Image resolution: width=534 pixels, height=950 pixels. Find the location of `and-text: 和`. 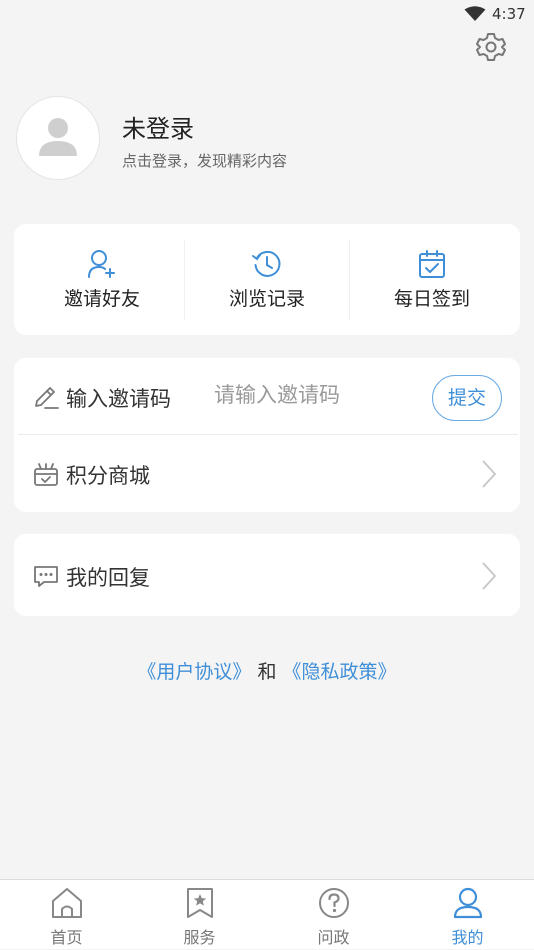

and-text: 和 is located at coordinates (267, 672).